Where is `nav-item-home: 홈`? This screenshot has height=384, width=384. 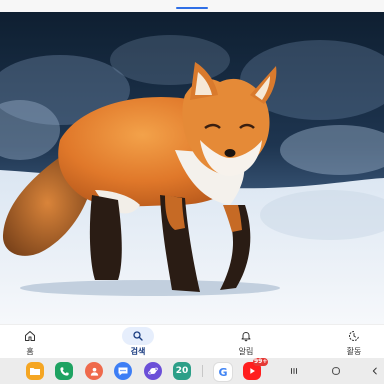 nav-item-home: 홈 is located at coordinates (30, 342).